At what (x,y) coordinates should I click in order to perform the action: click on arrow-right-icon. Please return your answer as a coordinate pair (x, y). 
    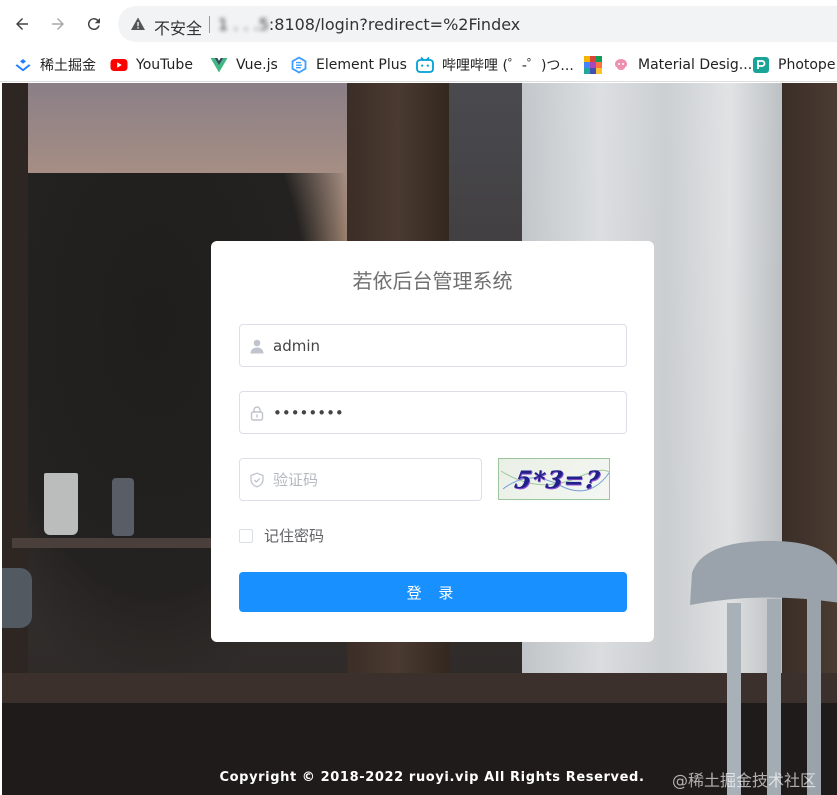
    Looking at the image, I should click on (58, 24).